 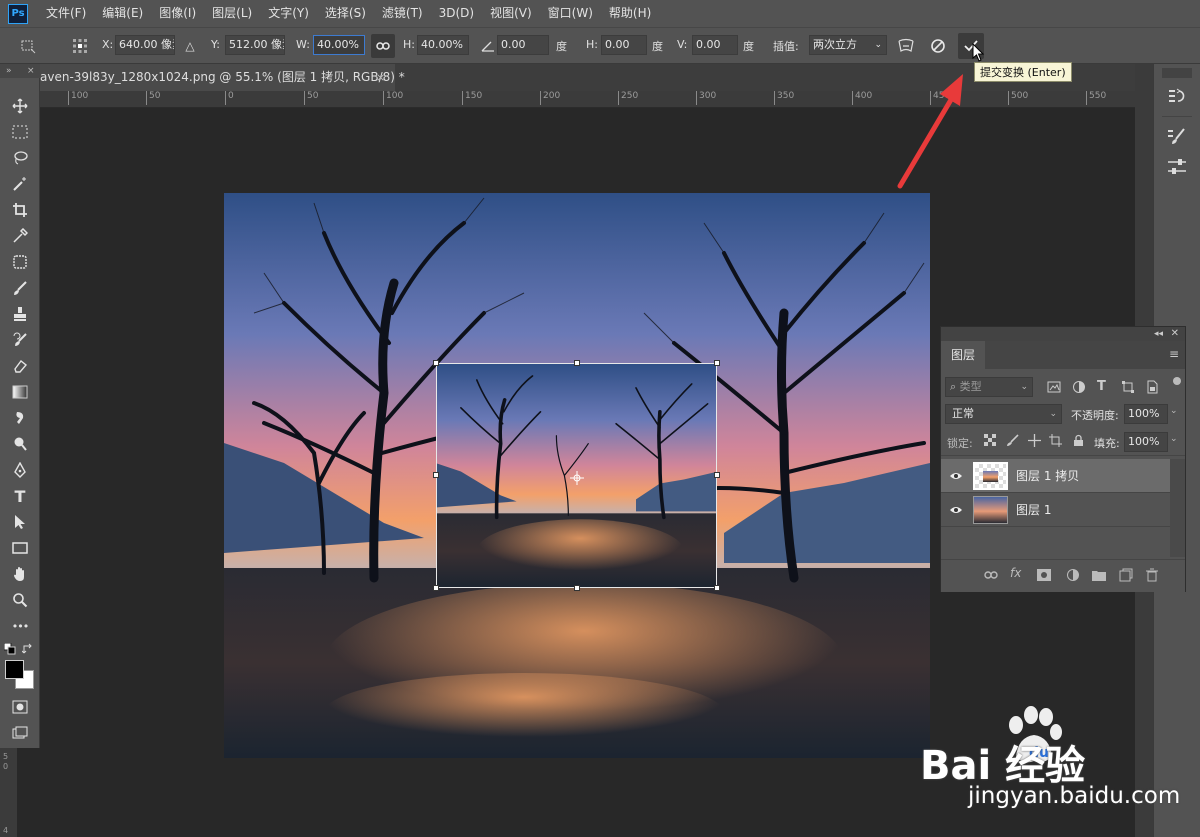 What do you see at coordinates (20, 236) in the screenshot?
I see `eyedropper-tool-icon` at bounding box center [20, 236].